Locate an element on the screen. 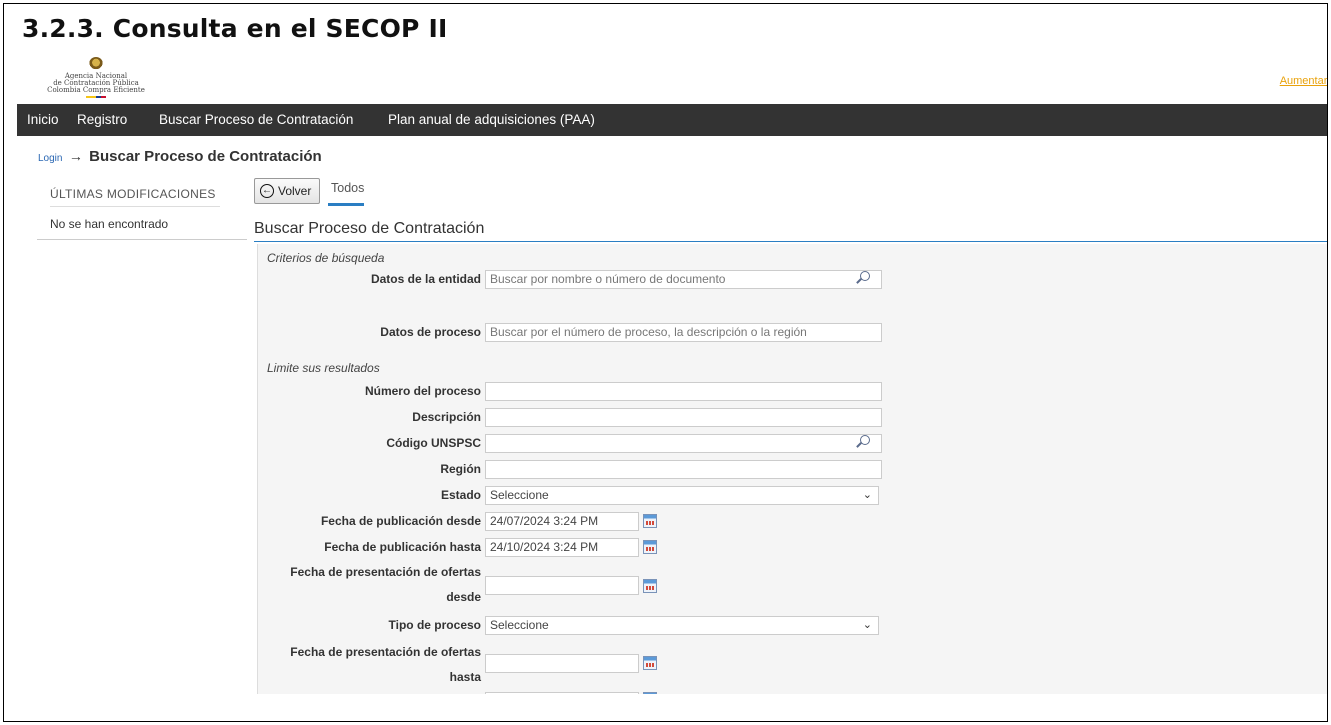  next-date-input is located at coordinates (562, 693).